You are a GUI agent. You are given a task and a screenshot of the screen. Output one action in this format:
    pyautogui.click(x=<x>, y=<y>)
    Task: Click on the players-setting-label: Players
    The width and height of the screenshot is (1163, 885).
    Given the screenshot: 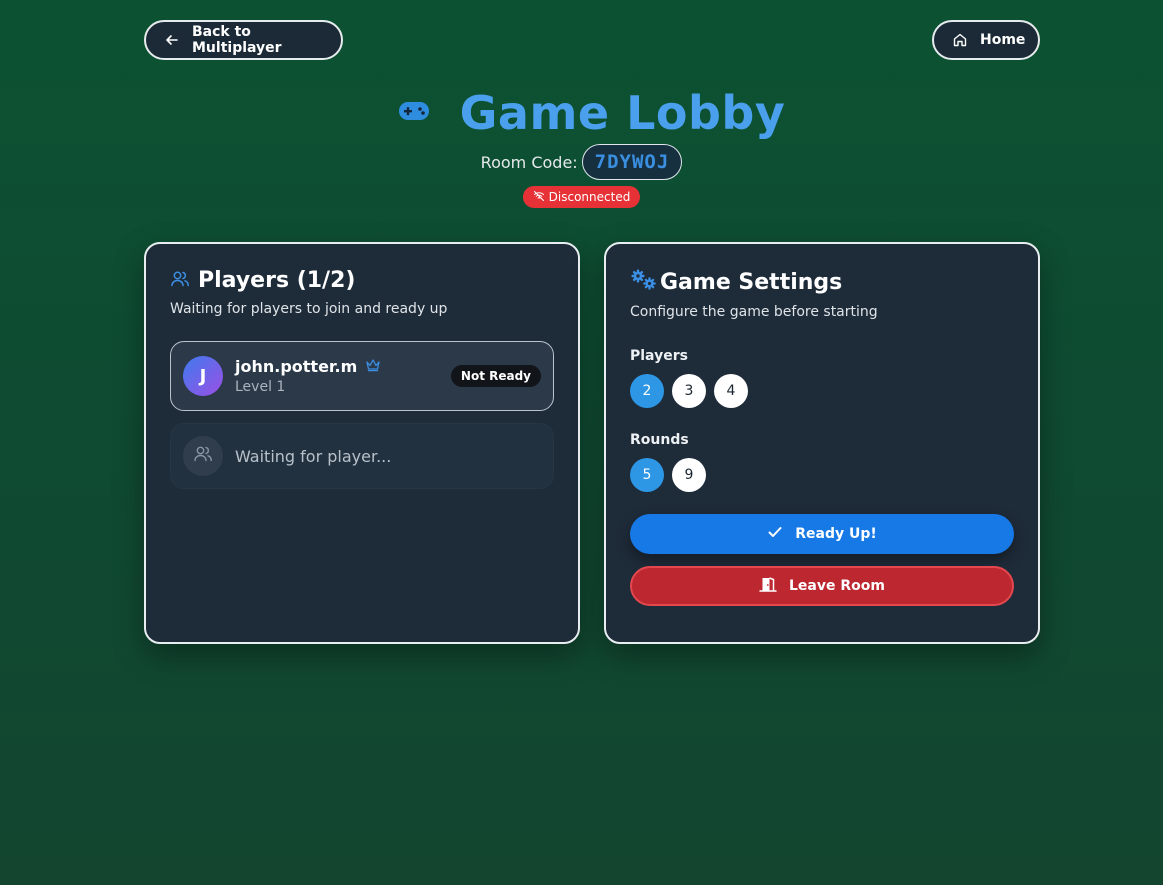 What is the action you would take?
    pyautogui.click(x=659, y=356)
    